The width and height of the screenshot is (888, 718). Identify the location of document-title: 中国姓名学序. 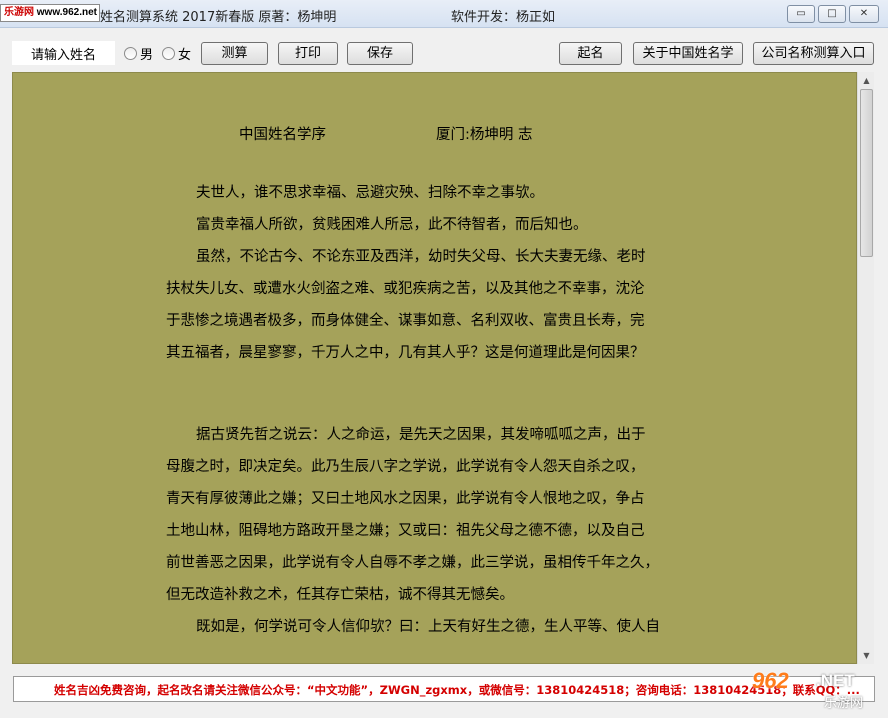
(282, 135).